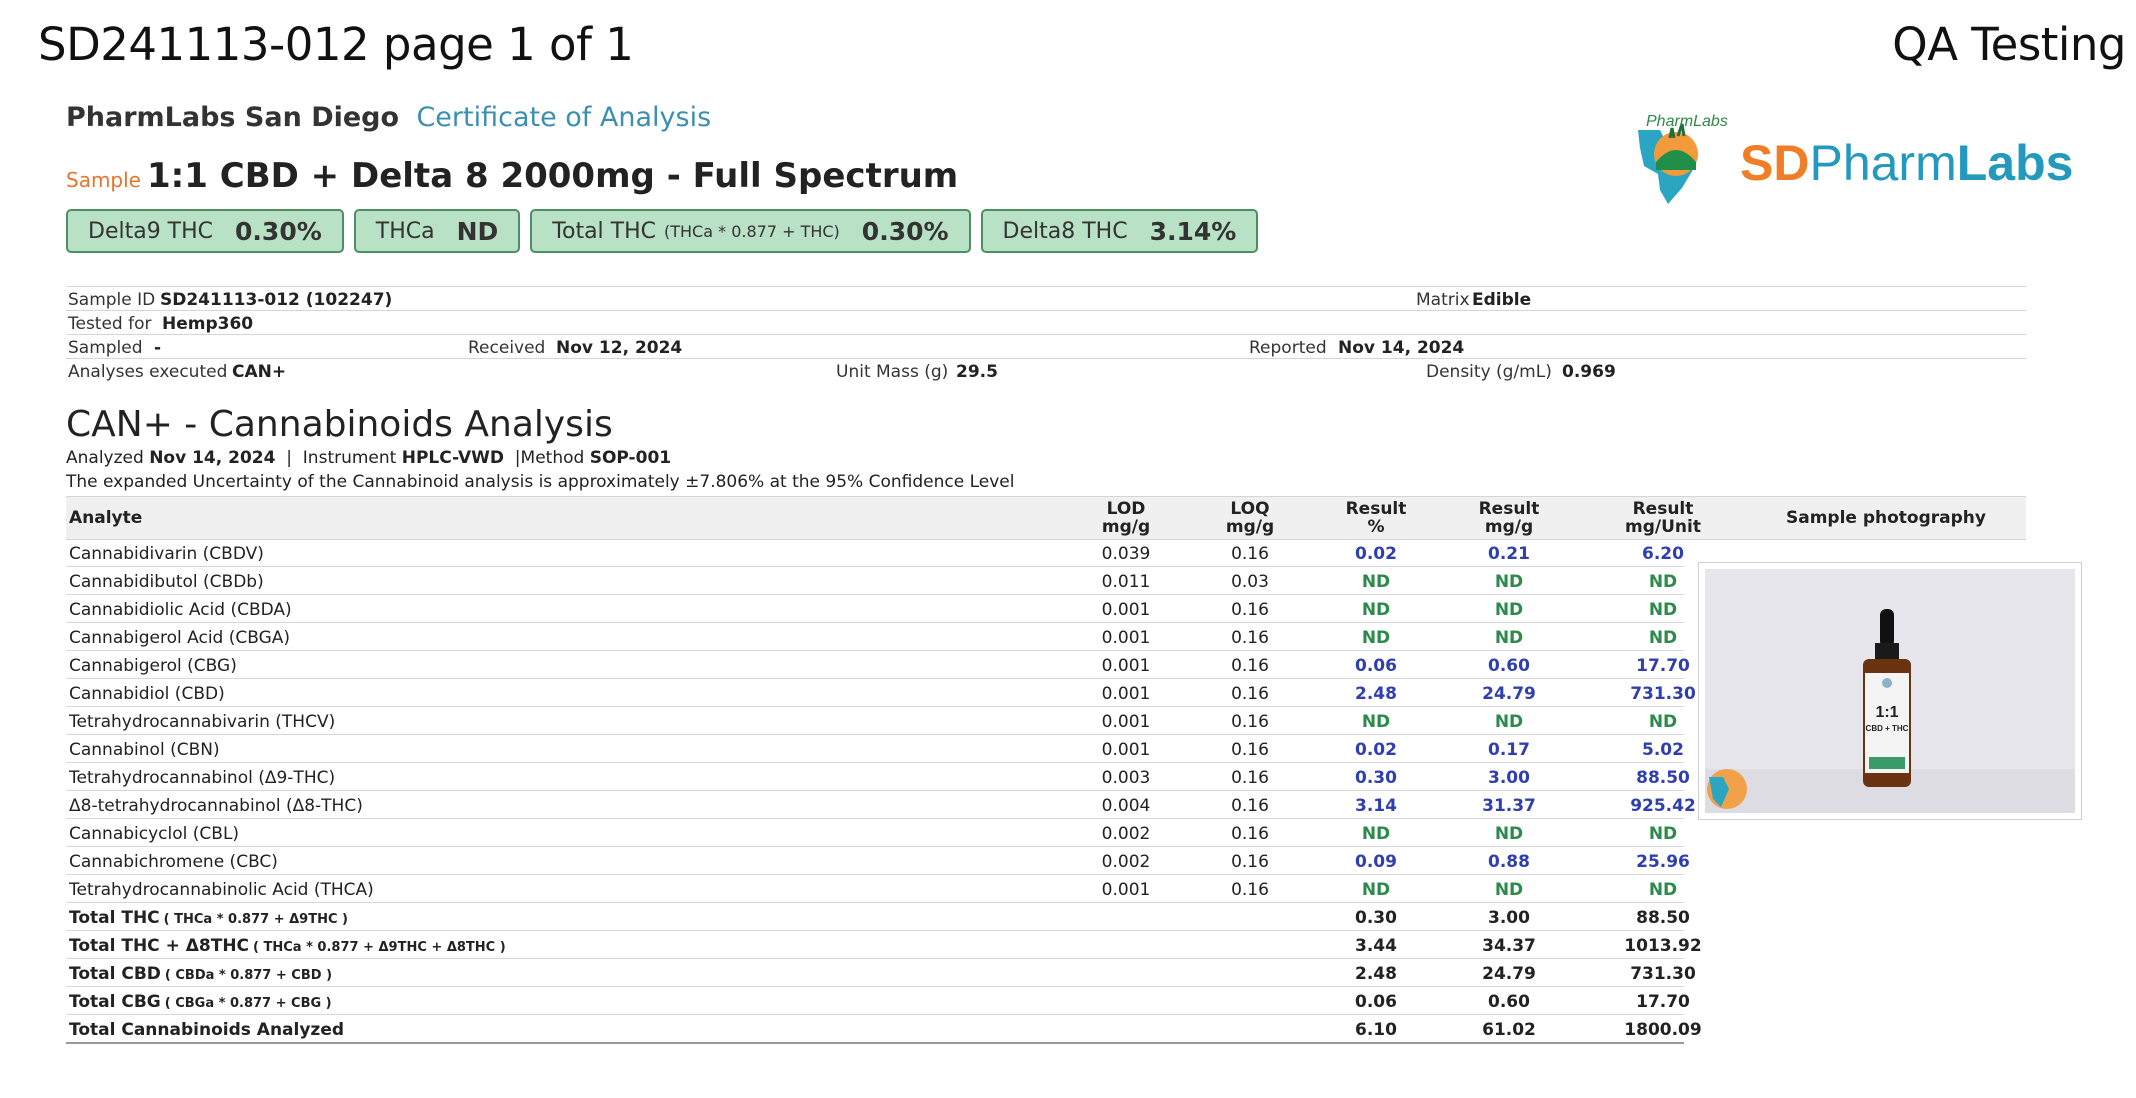 The image size is (2136, 1098). What do you see at coordinates (202, 778) in the screenshot?
I see `analyte-cell: Tetrahydrocannabinol (Δ9-THC)` at bounding box center [202, 778].